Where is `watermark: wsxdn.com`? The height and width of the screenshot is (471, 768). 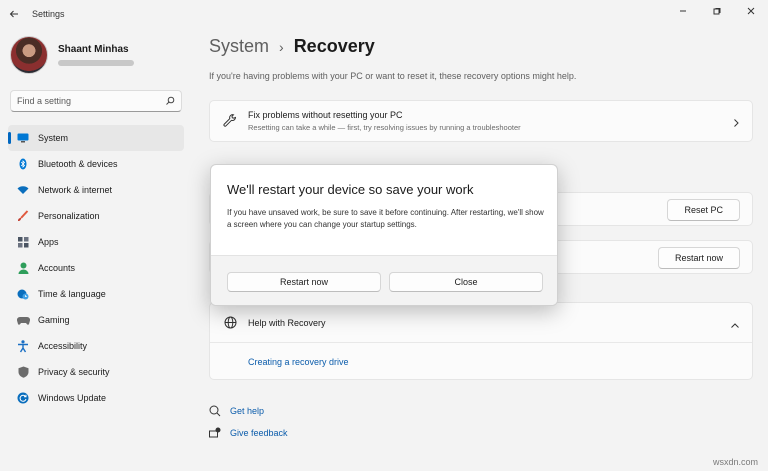 watermark: wsxdn.com is located at coordinates (735, 462).